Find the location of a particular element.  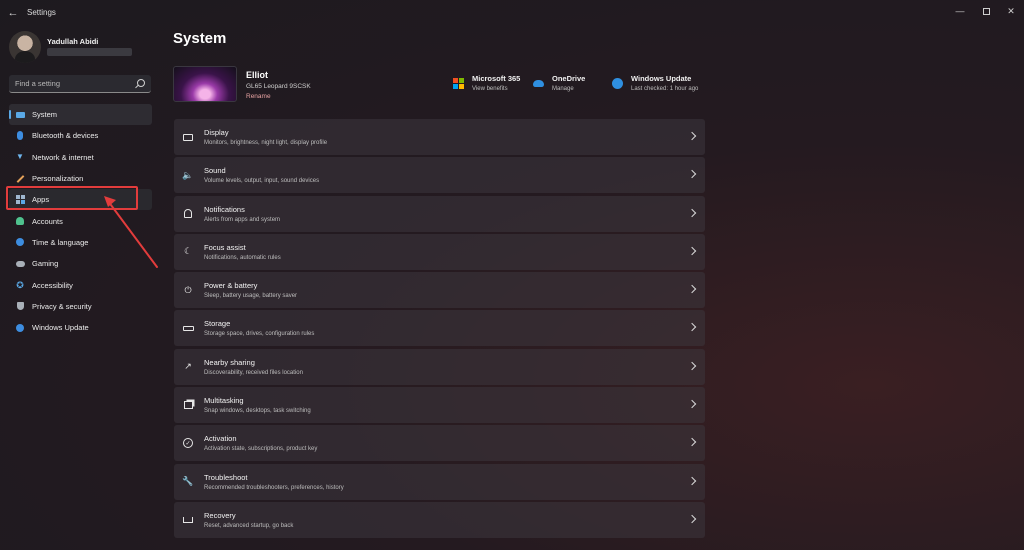

quick-link-windows-update: Windows Update Last checked: 1 hour ago is located at coordinates (655, 83).